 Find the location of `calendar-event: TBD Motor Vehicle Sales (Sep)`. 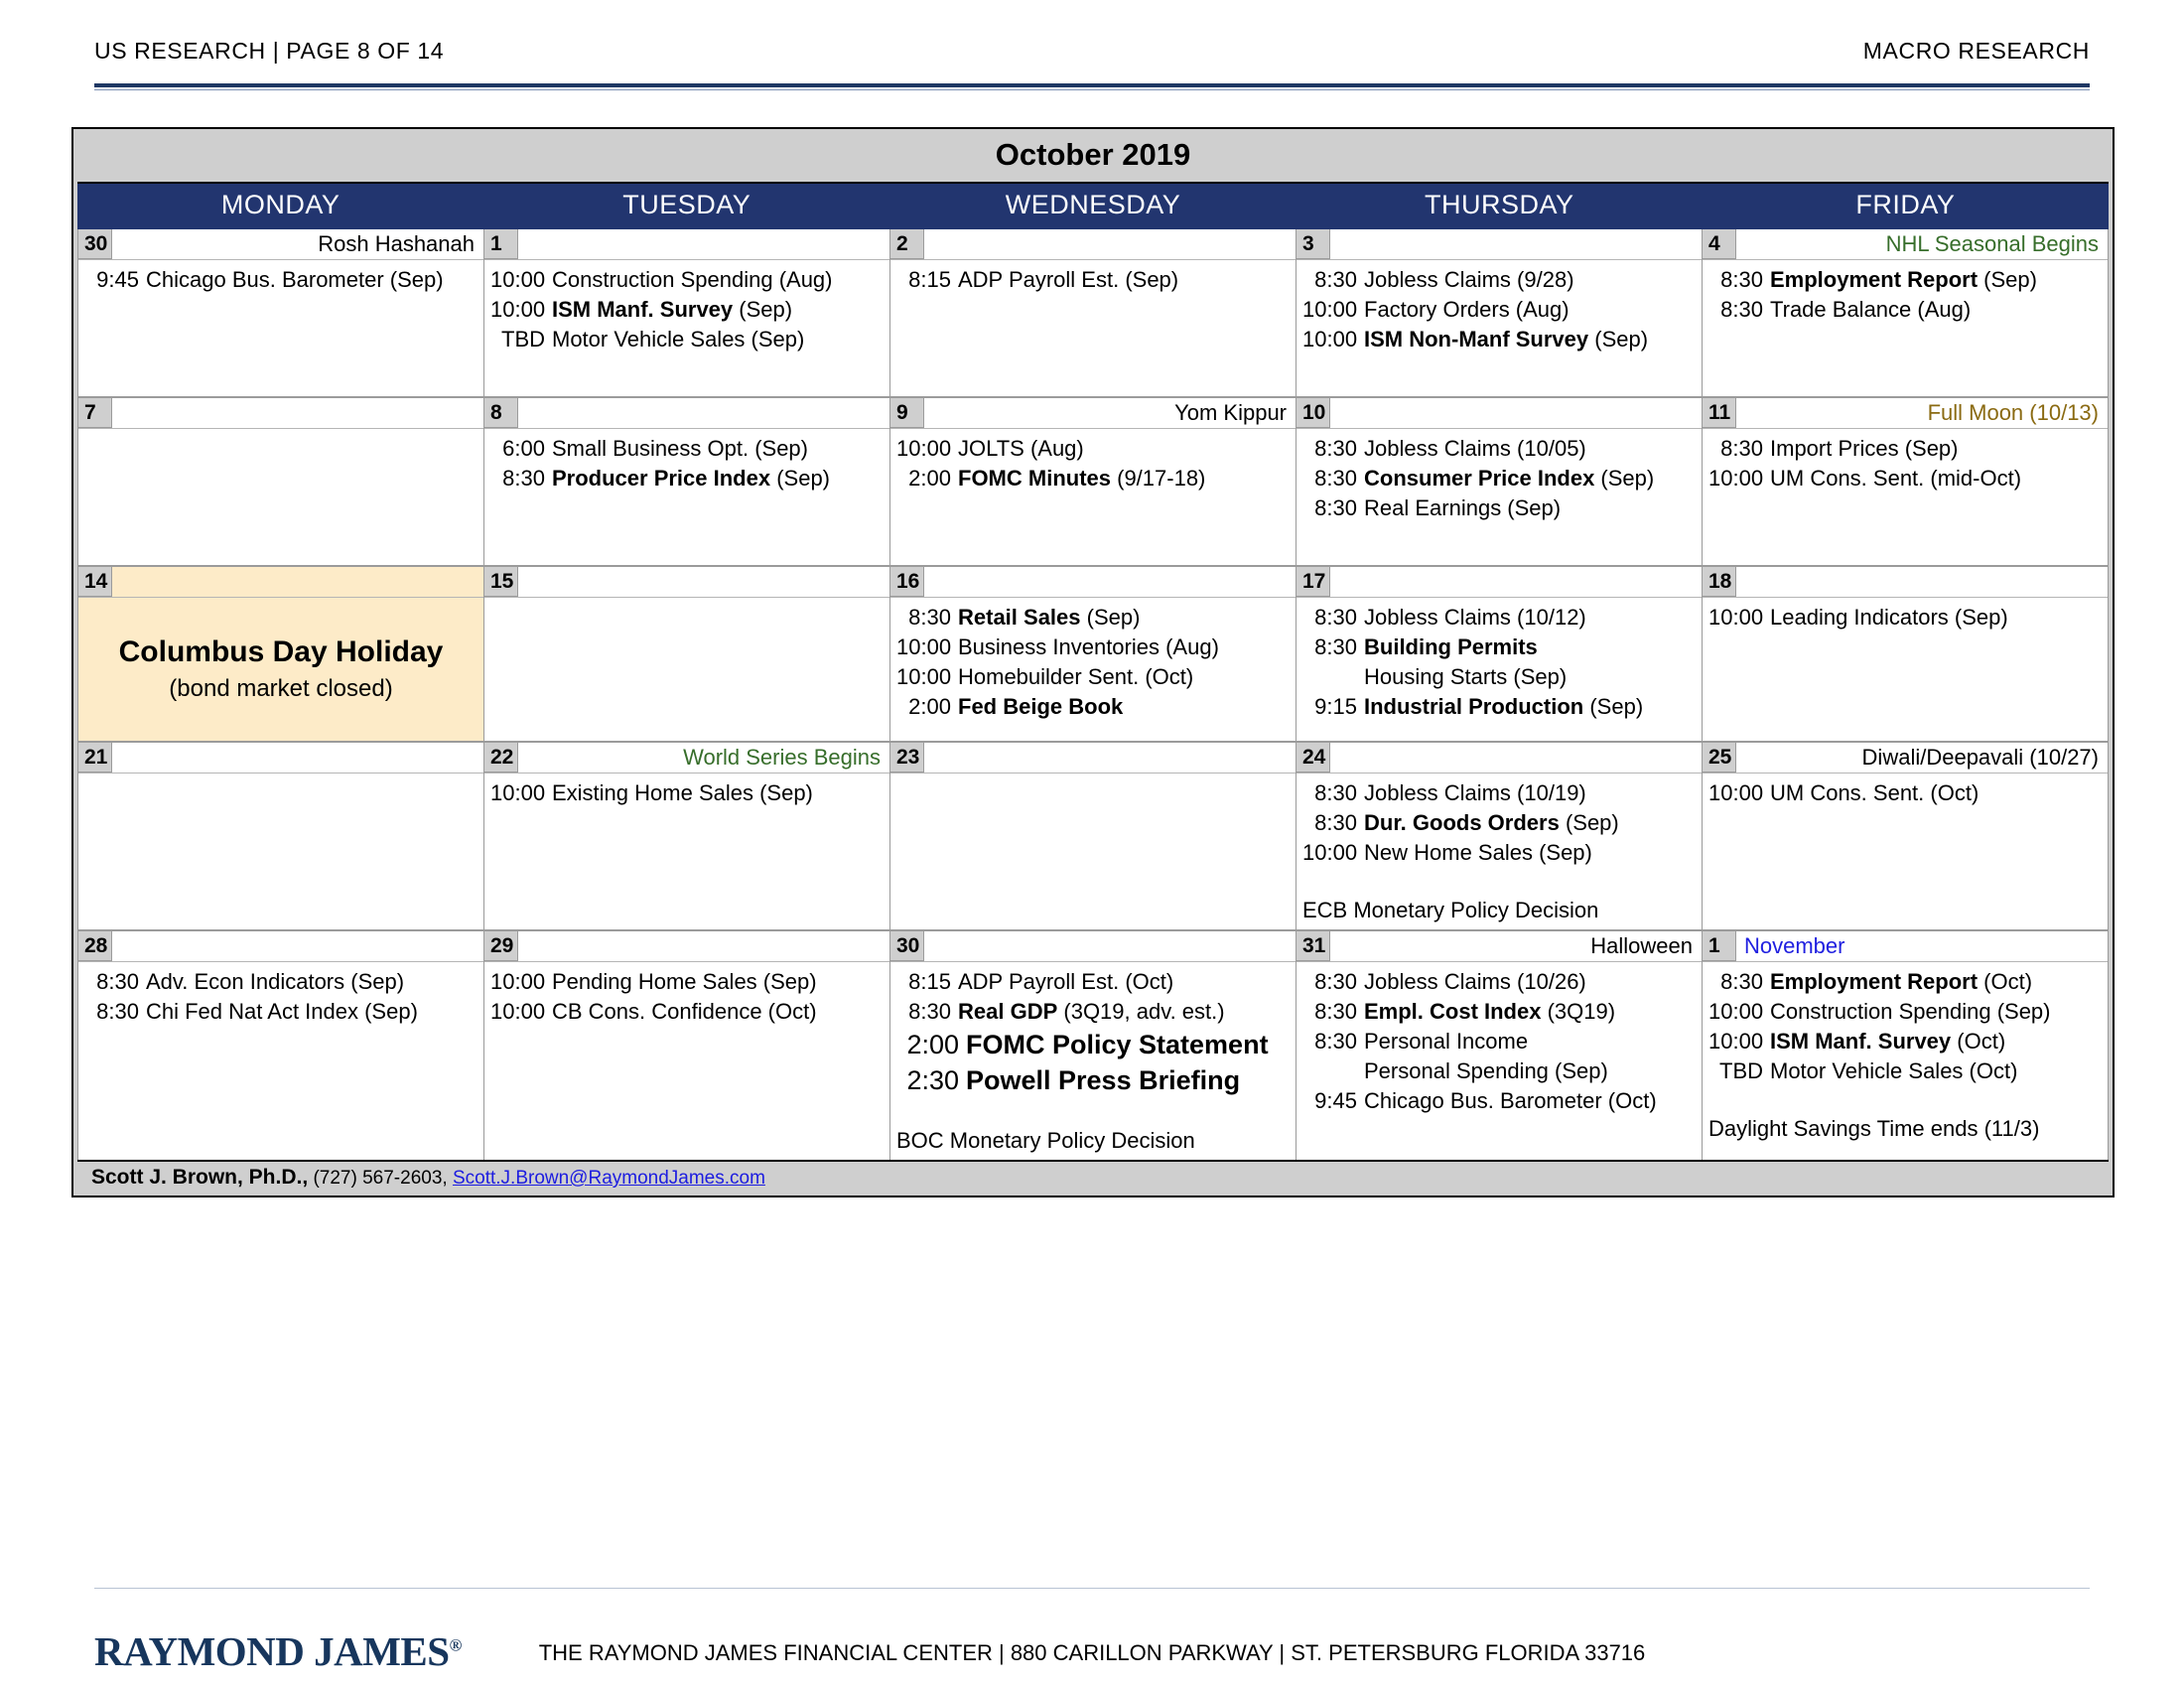

calendar-event: TBD Motor Vehicle Sales (Sep) is located at coordinates (687, 339).